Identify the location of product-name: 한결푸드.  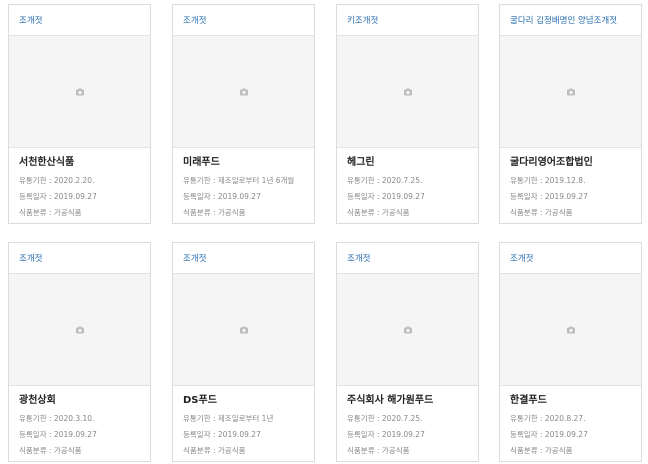
(572, 401).